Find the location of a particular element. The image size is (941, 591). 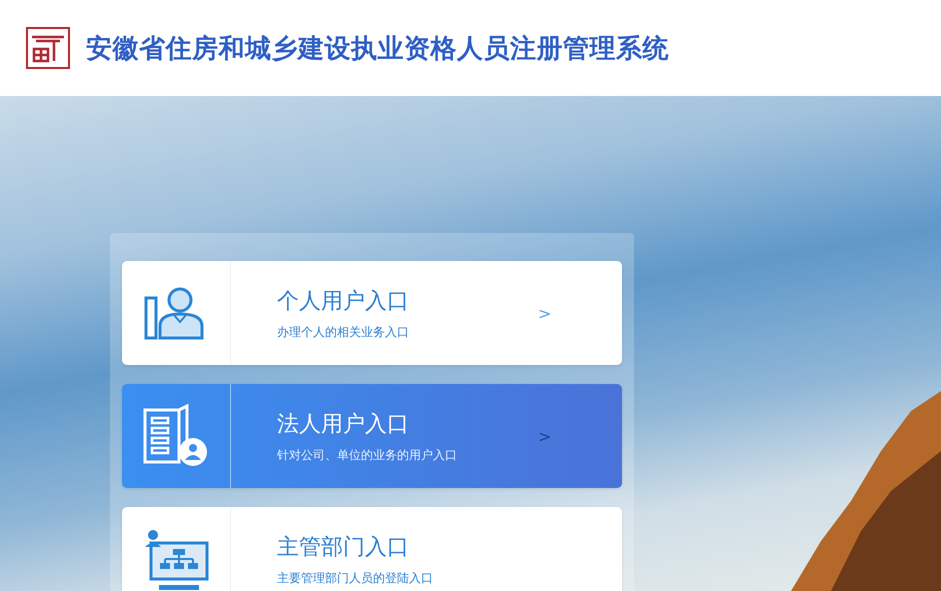

entry-description: 针对公司、单位的业务的用户入口 is located at coordinates (367, 455).